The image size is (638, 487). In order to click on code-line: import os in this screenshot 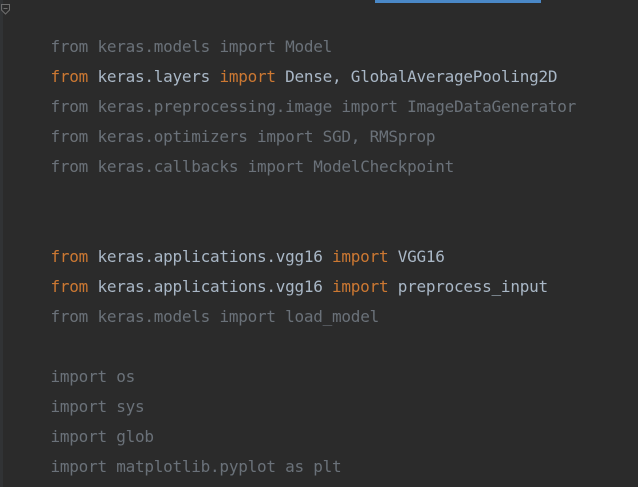, I will do `click(74, 359)`.